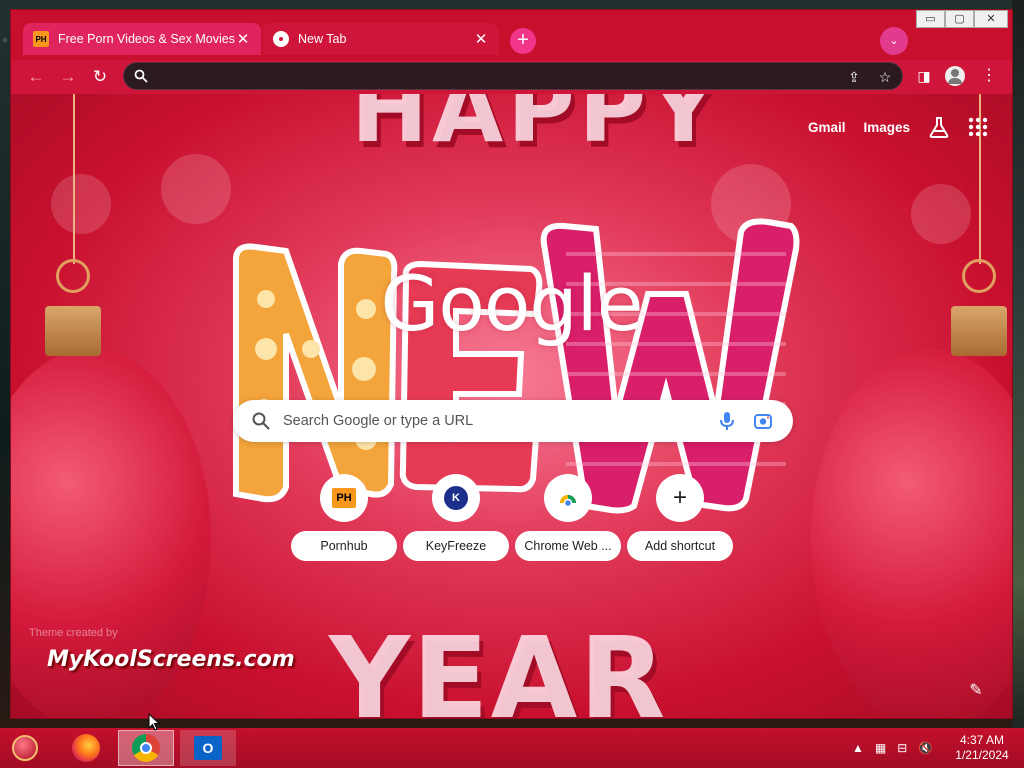 The width and height of the screenshot is (1024, 768). Describe the element at coordinates (498, 666) in the screenshot. I see `decor-year-text: YEAR` at that location.